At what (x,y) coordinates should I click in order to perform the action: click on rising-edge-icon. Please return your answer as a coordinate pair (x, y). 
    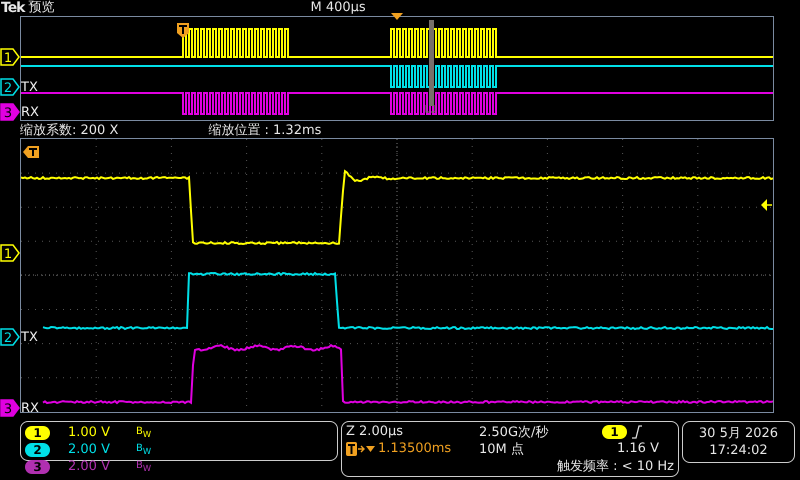
    Looking at the image, I should click on (637, 431).